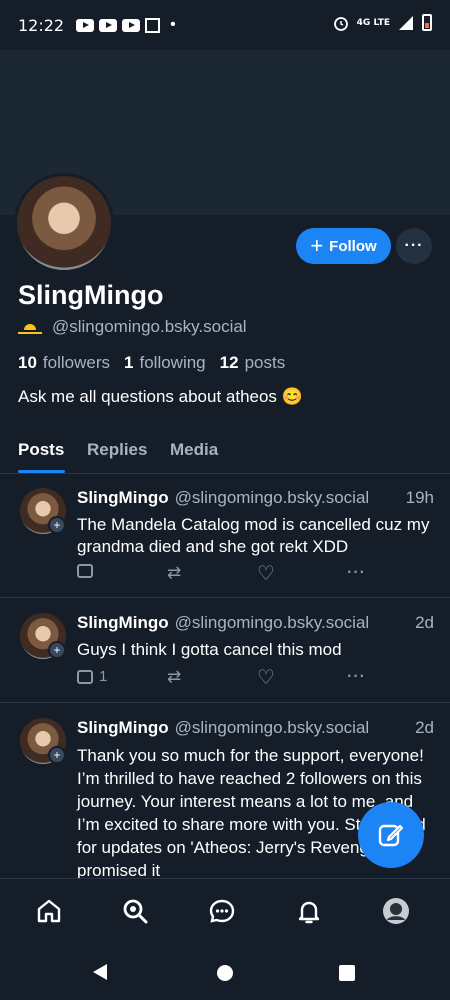 The height and width of the screenshot is (1000, 450). Describe the element at coordinates (414, 246) in the screenshot. I see `more-options-button: ···` at that location.